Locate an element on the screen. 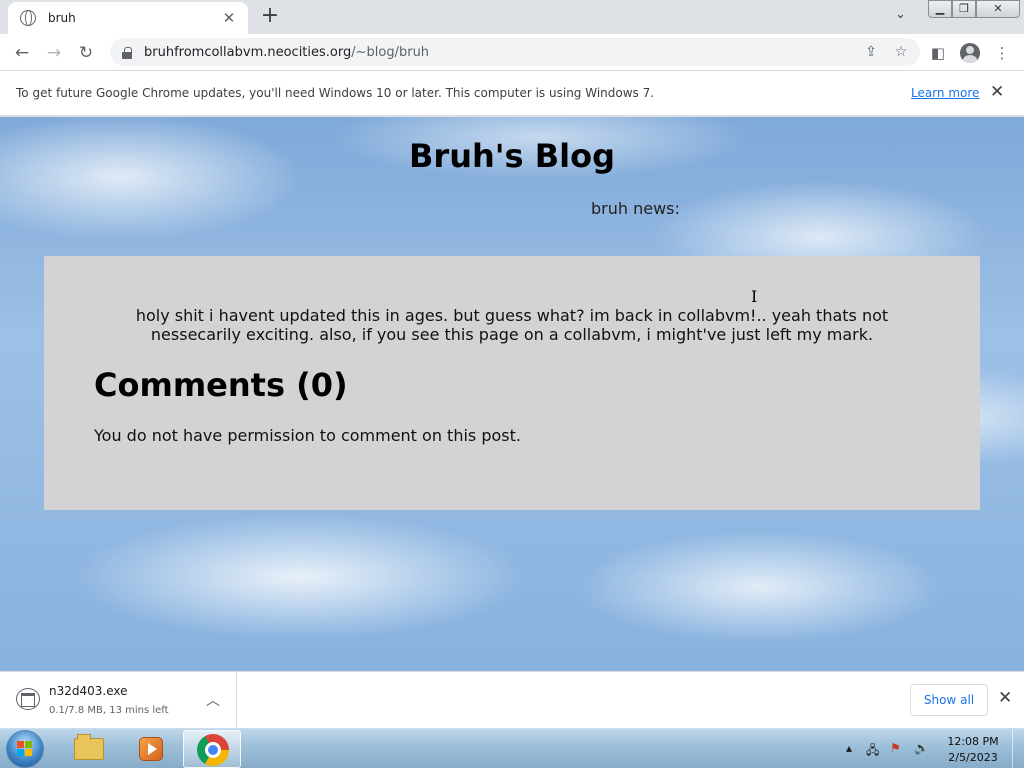 This screenshot has height=768, width=1024. side-panel-icon: ◧ is located at coordinates (938, 53).